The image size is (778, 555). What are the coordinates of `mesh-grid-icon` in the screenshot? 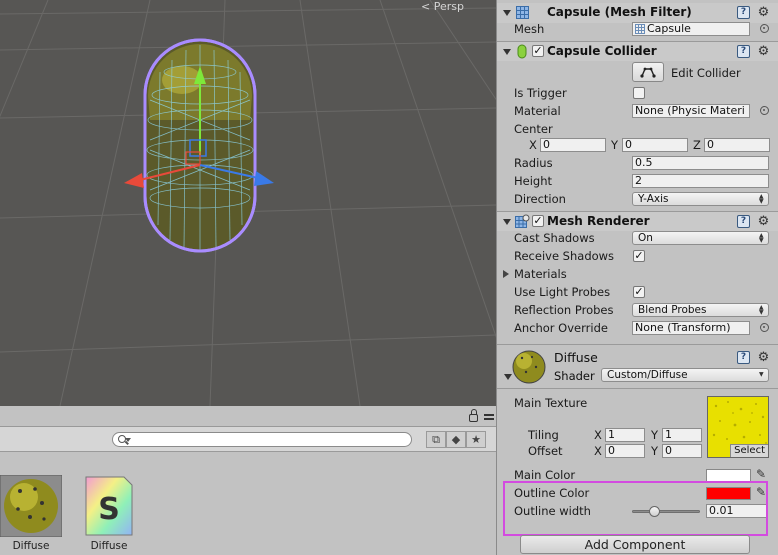 It's located at (640, 29).